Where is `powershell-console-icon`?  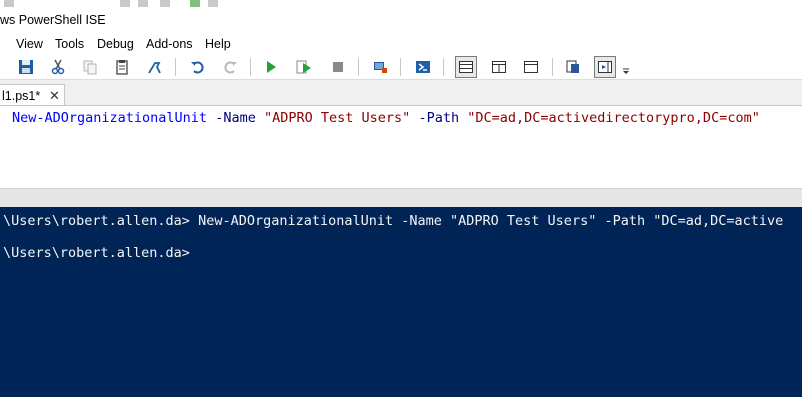 powershell-console-icon is located at coordinates (423, 67).